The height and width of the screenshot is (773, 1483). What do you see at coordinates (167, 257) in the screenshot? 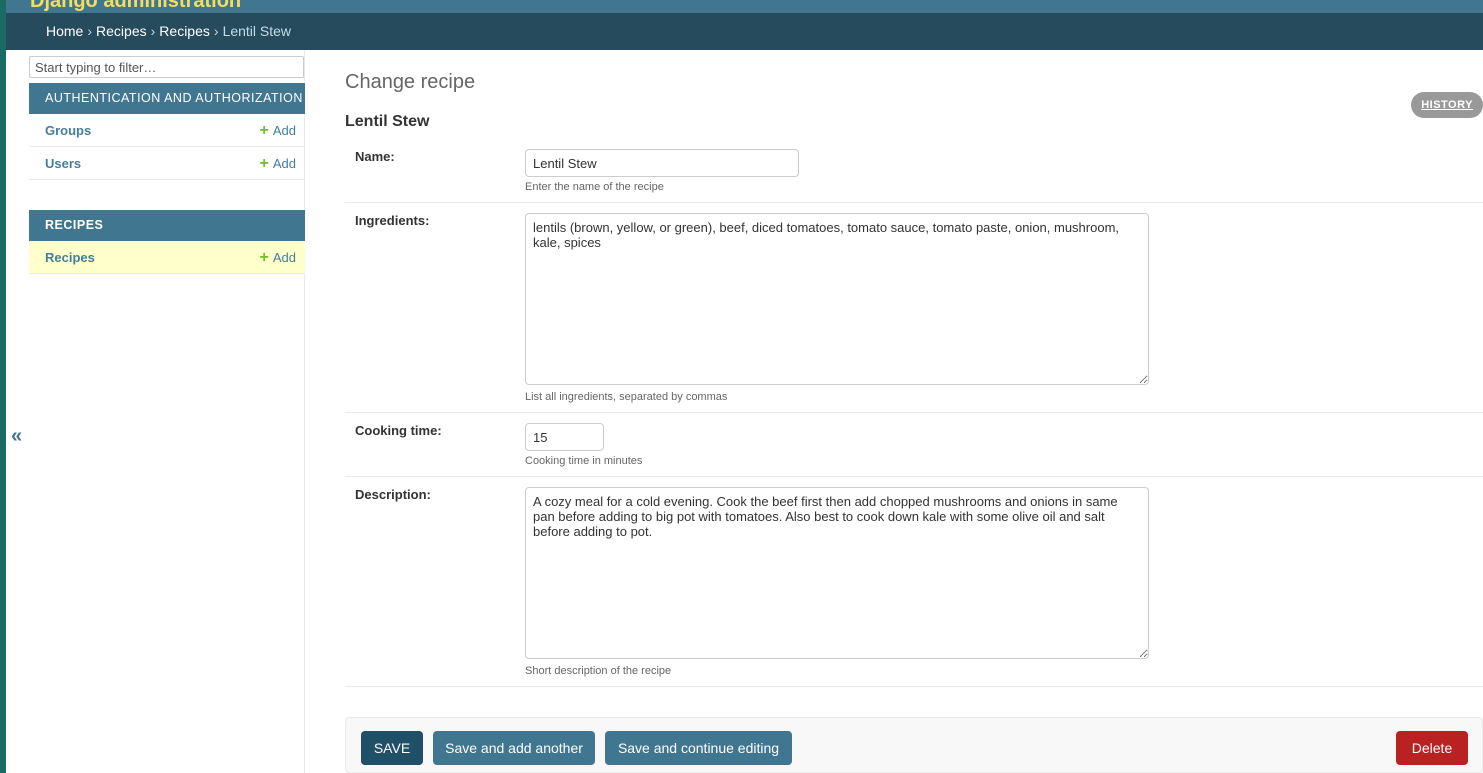
I see `sidebar-item-recipes: Recipes + Add` at bounding box center [167, 257].